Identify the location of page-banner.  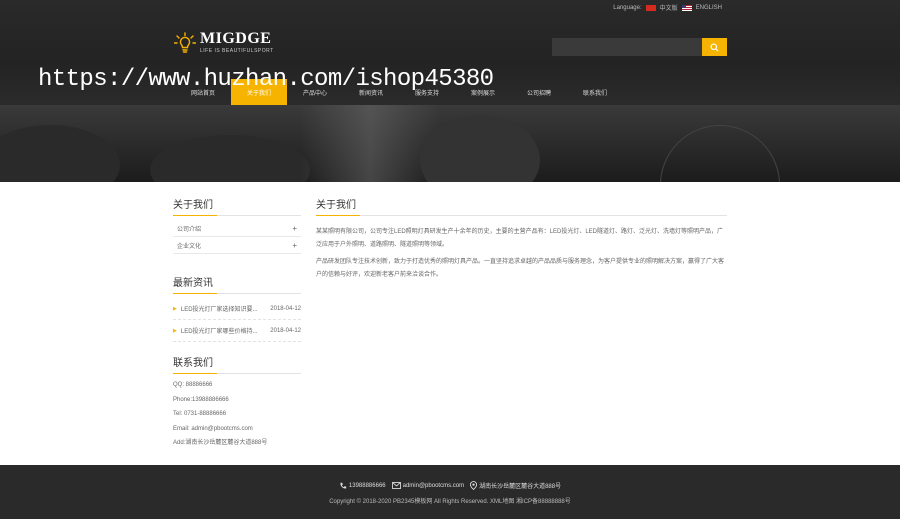
(450, 143).